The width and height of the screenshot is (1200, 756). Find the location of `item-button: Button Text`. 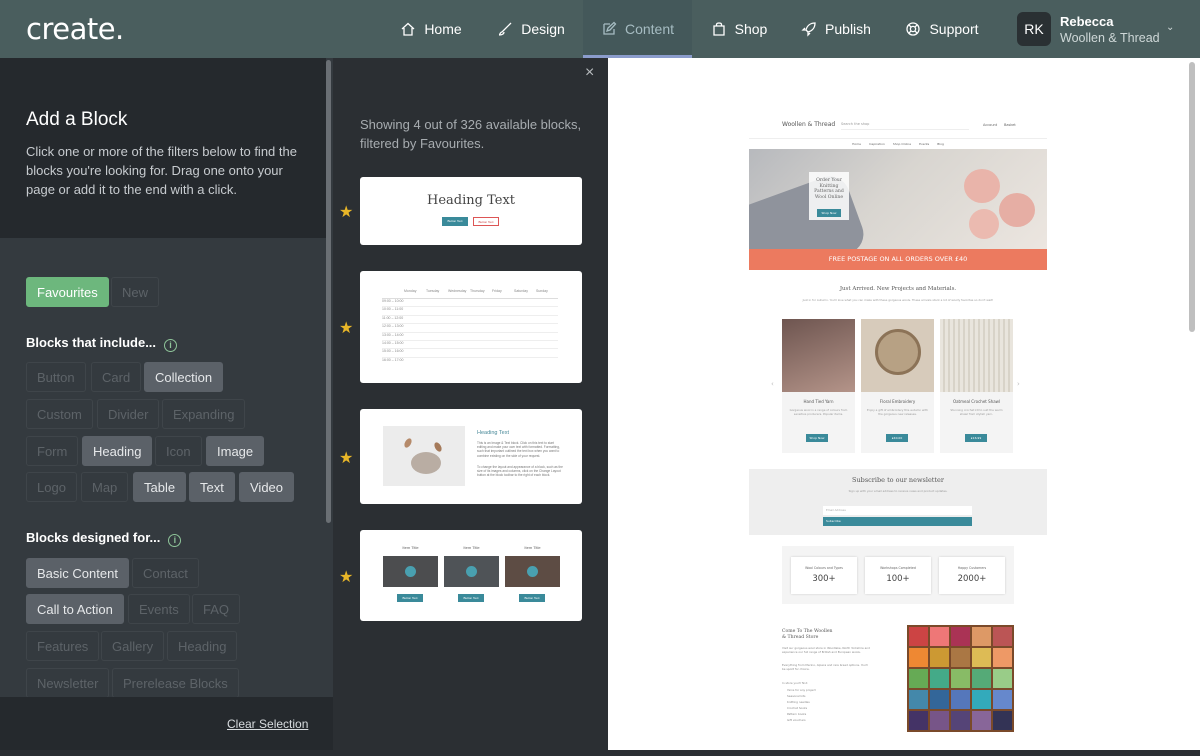

item-button: Button Text is located at coordinates (410, 598).